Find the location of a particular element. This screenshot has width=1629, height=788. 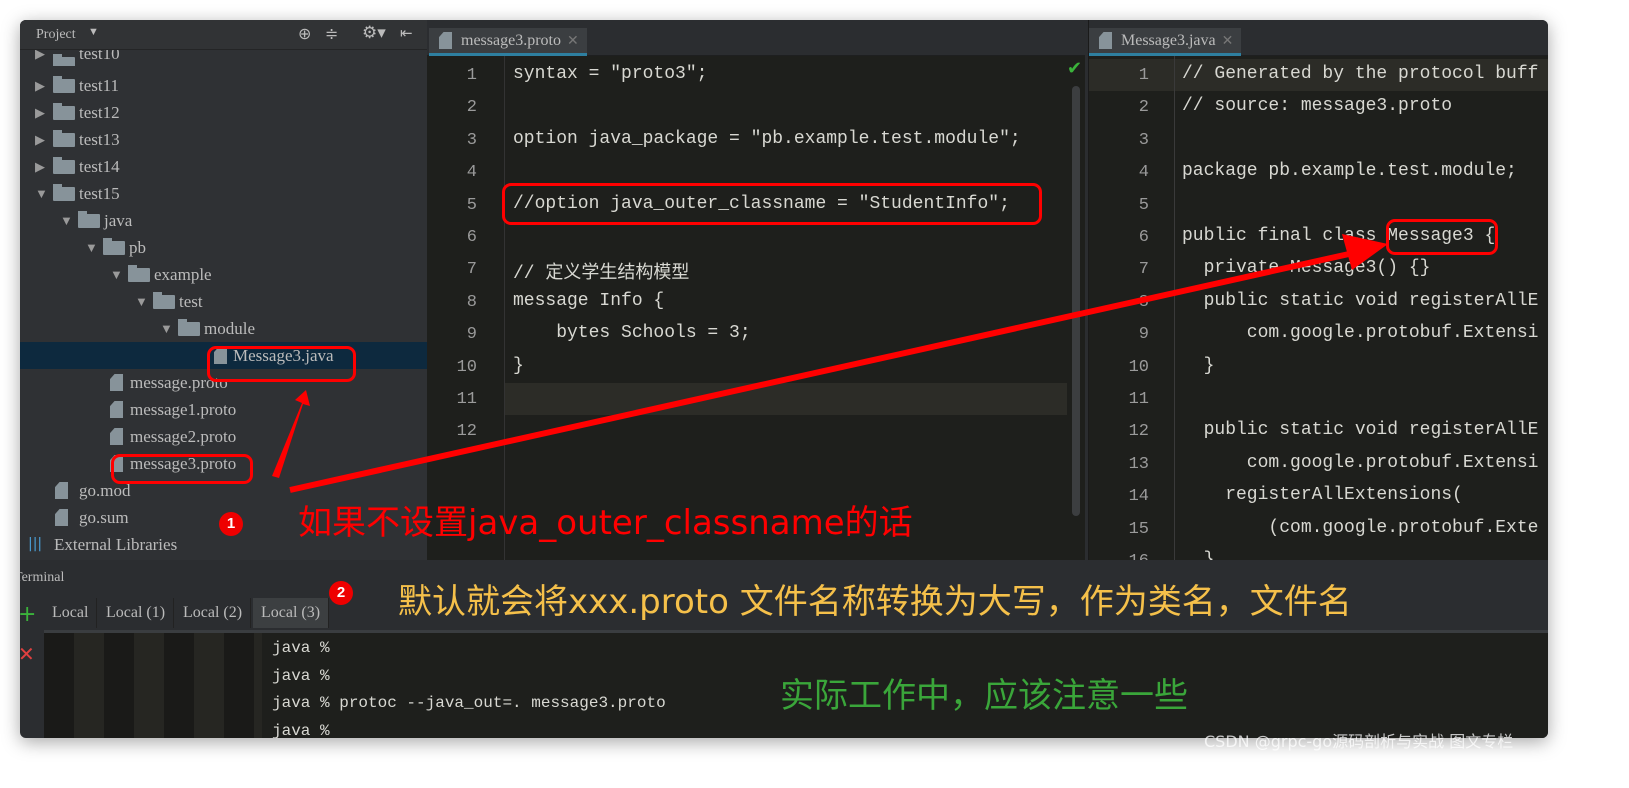

caption-2: 默认就会将xxx.proto 文件名称转换为大写，作为类名，文件名 is located at coordinates (875, 602).